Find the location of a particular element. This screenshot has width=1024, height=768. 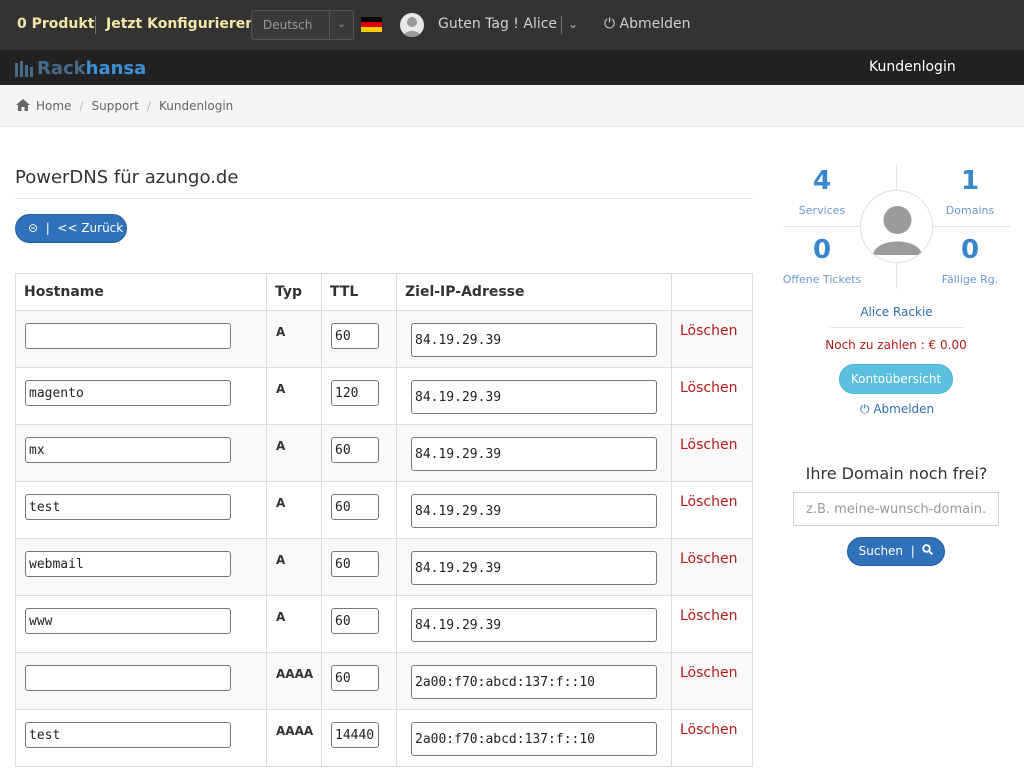

logo: Rackhansa is located at coordinates (80, 68).